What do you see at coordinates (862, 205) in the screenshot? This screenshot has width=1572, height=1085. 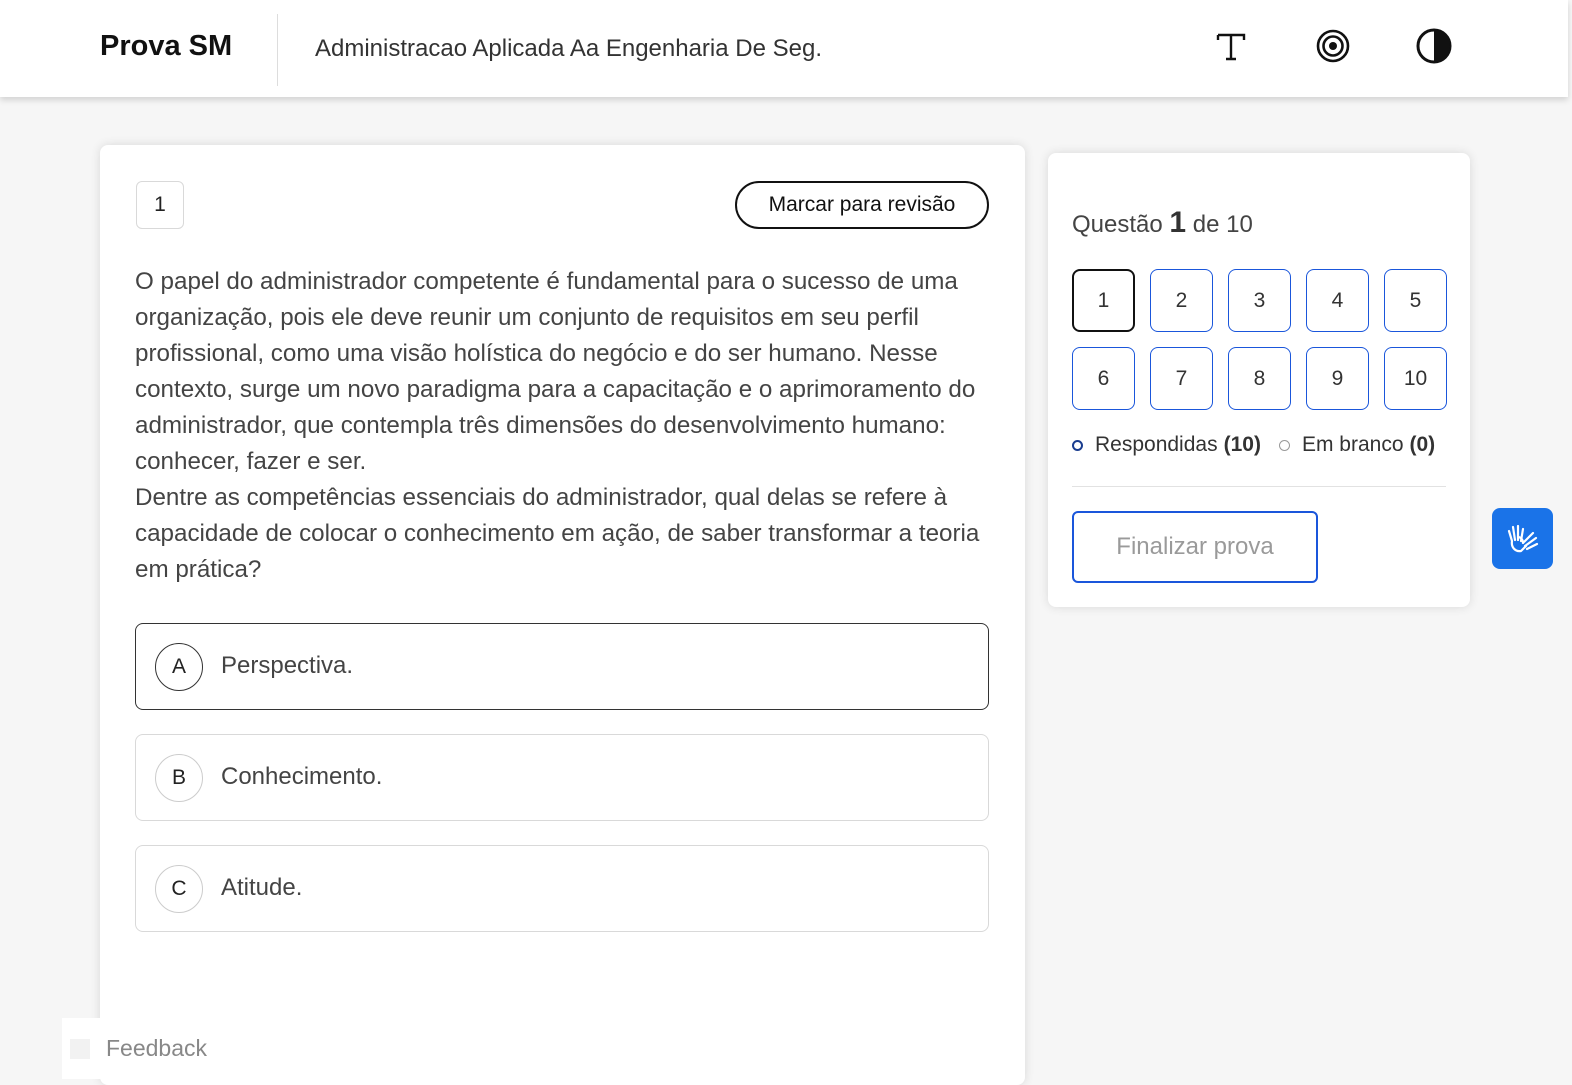 I see `mark-for-review-button: Marcar para revisão` at bounding box center [862, 205].